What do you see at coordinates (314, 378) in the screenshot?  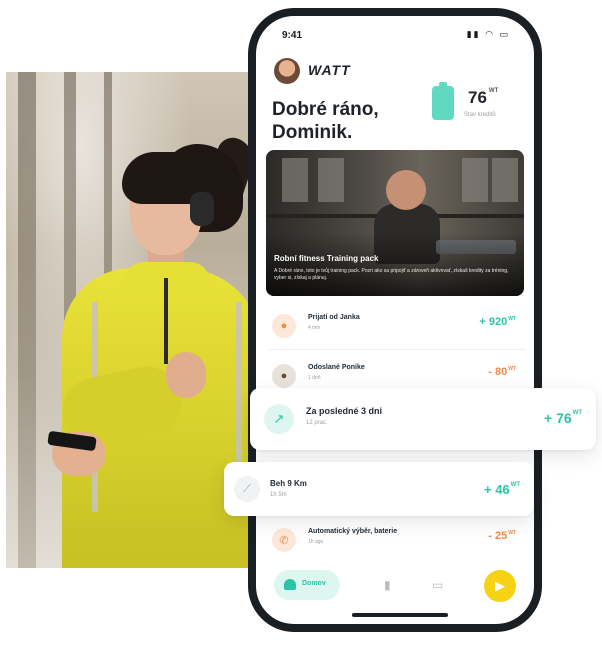 I see `item-subtitle: 1 deň` at bounding box center [314, 378].